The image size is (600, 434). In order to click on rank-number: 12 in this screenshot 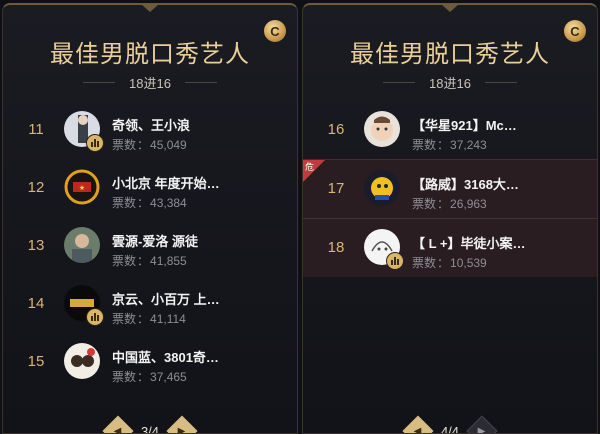, I will do `click(36, 187)`.